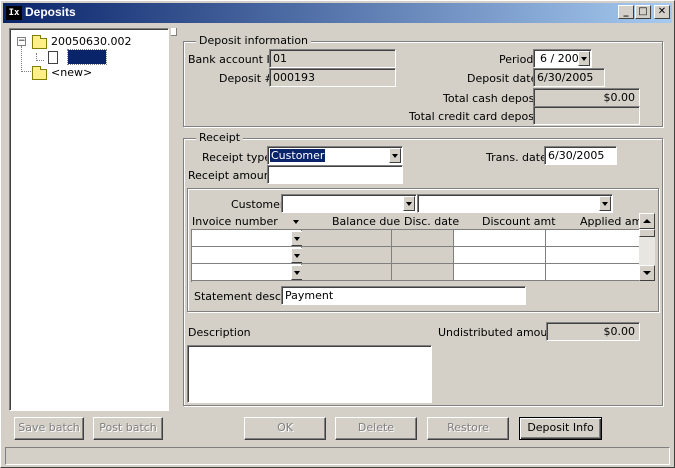 The image size is (675, 468). I want to click on total-credit-label: Total credit card deposits, so click(478, 116).